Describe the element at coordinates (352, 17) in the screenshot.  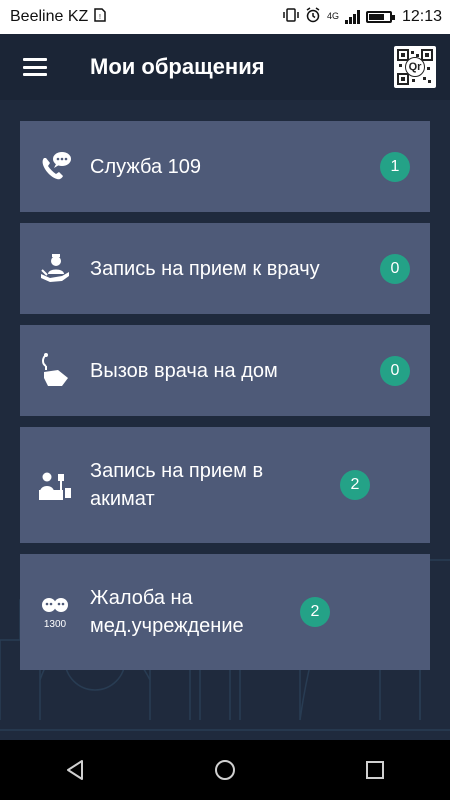
I see `signal-icon` at that location.